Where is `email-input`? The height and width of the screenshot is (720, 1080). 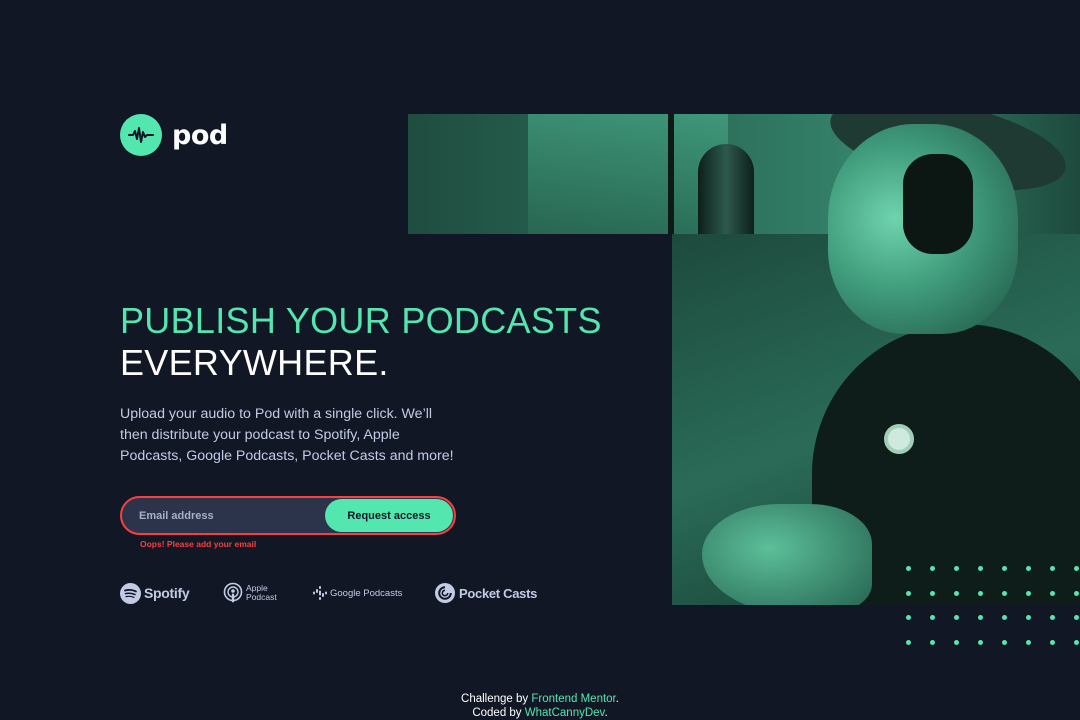 email-input is located at coordinates (223, 515).